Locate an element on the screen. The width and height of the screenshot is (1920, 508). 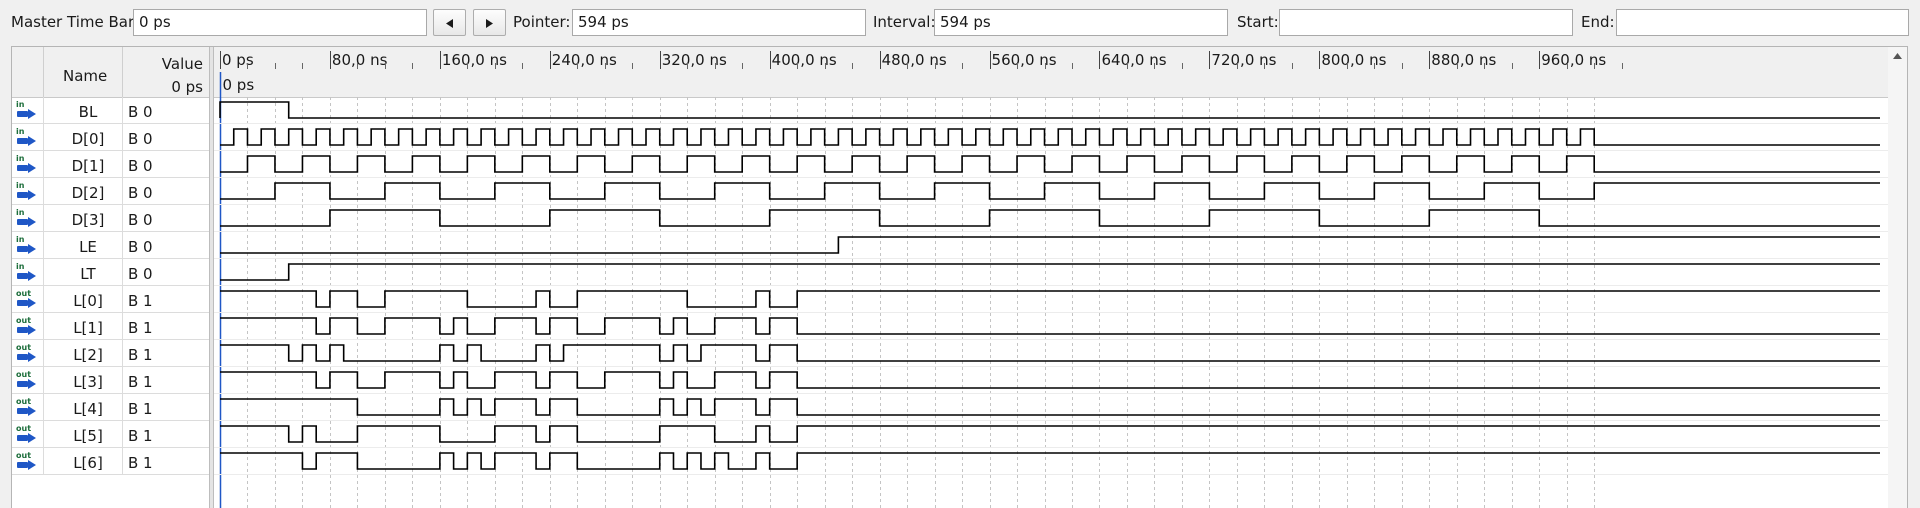
signal-row: out L[4] B 1 is located at coordinates (110, 407).